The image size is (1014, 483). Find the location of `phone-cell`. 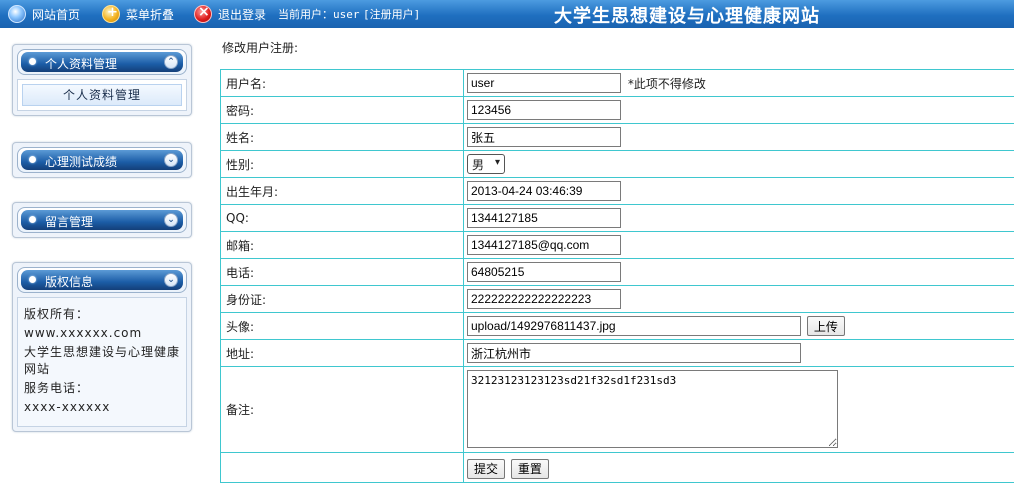

phone-cell is located at coordinates (739, 272).